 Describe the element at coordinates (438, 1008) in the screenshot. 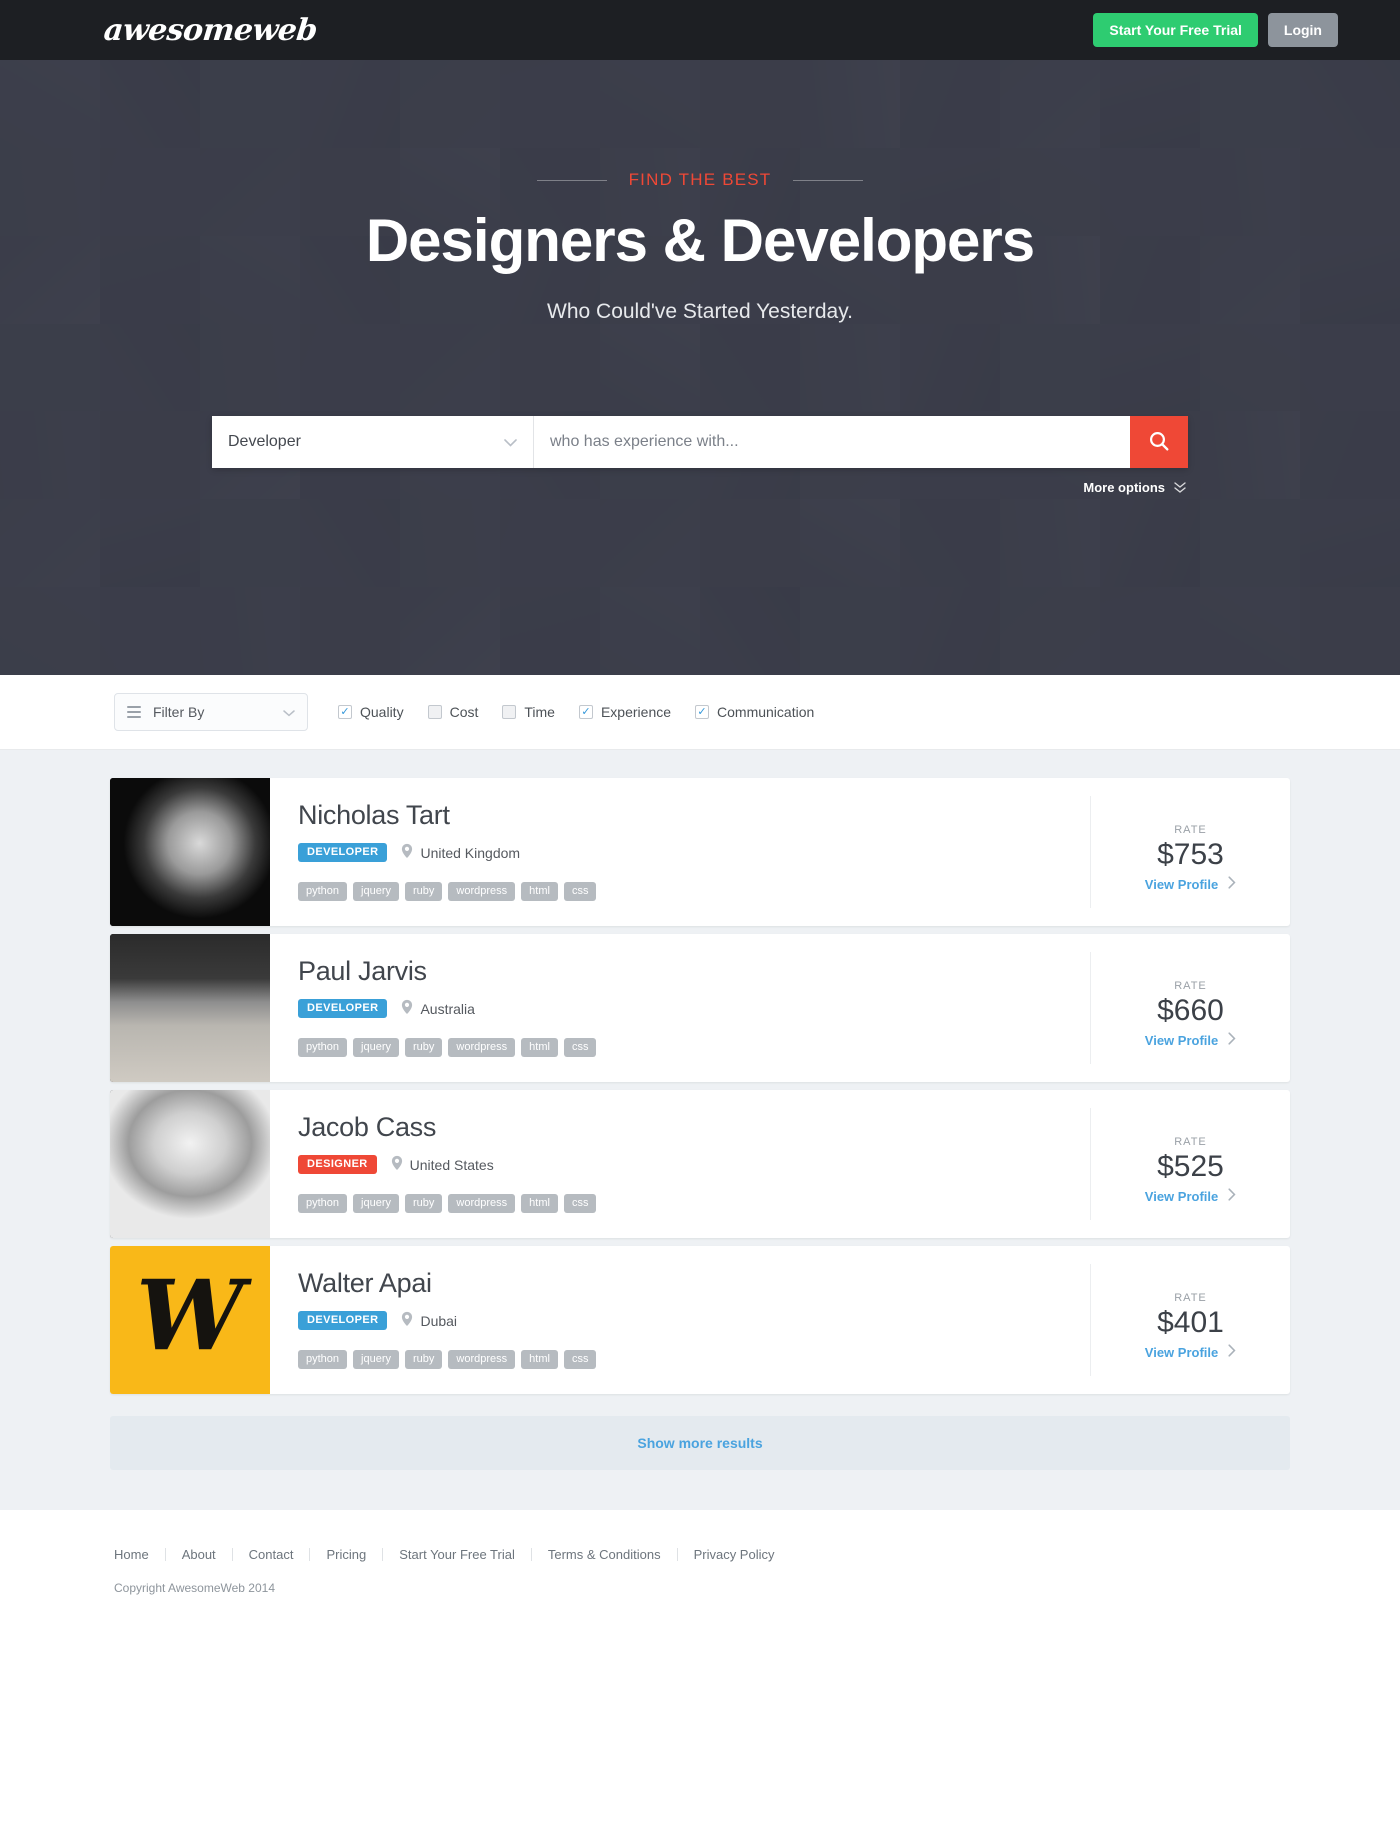

I see `location: Australia` at that location.